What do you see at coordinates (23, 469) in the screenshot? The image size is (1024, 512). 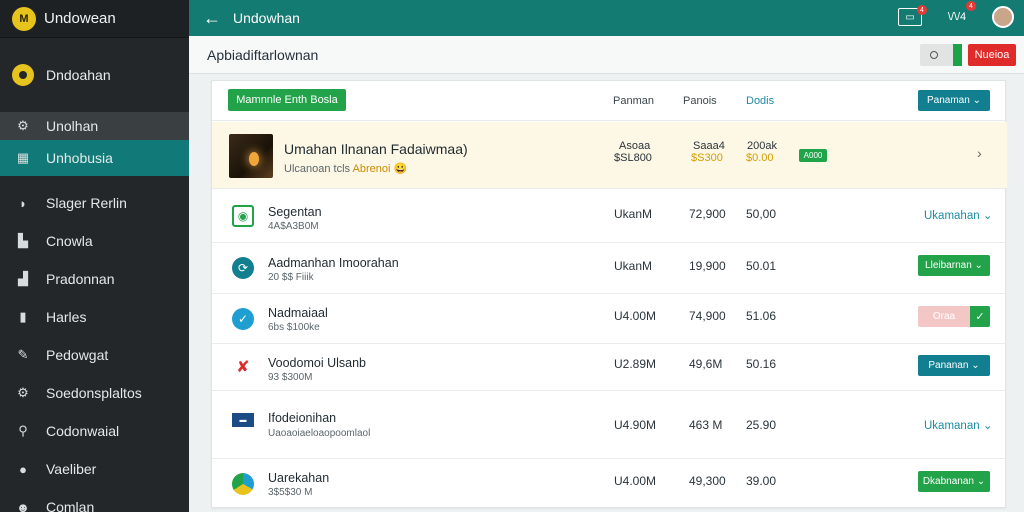 I see `location-icon: ●` at bounding box center [23, 469].